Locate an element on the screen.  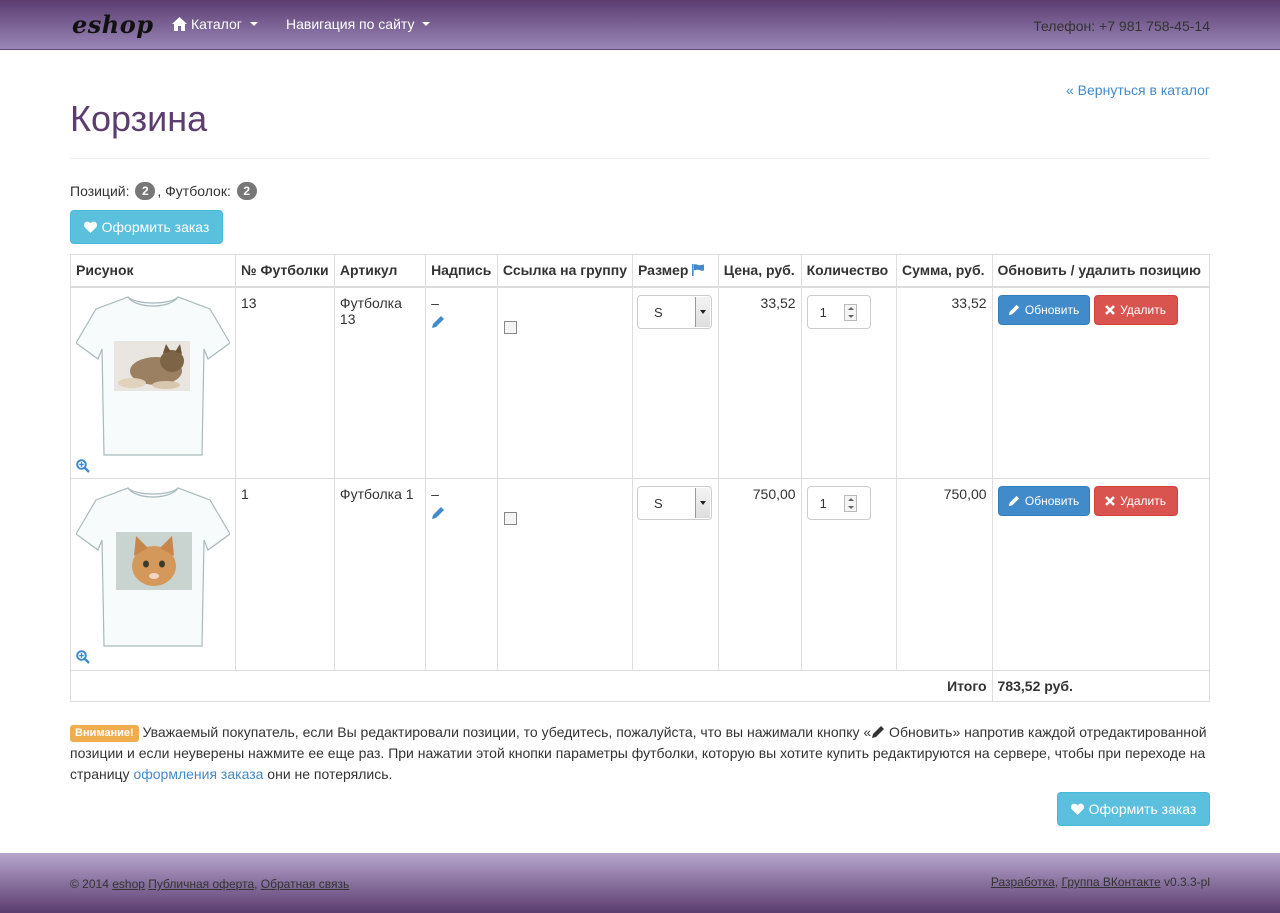
header-shirt-number: № Футболки is located at coordinates (285, 271).